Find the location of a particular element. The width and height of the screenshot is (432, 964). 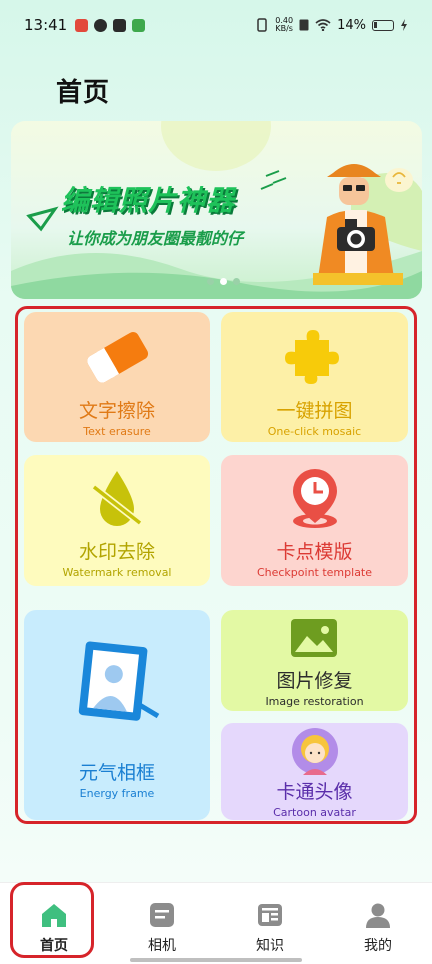

cartoon-avatar-card: 卡通头像 Cartoon avatar is located at coordinates (314, 771).